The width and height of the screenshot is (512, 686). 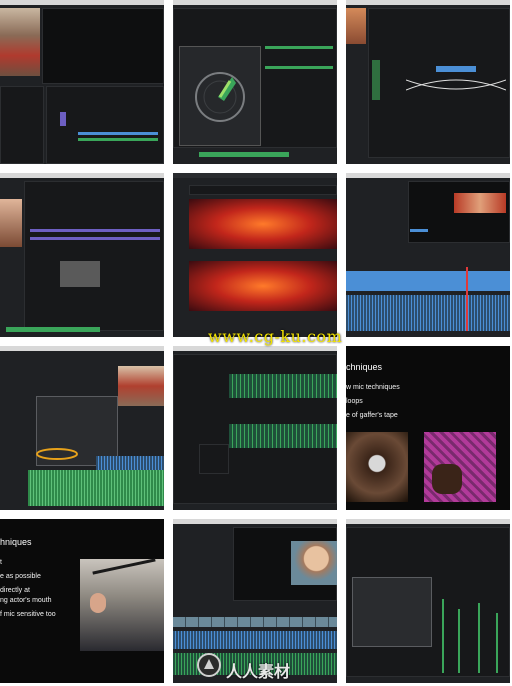 I want to click on slide-bullet: ng actor's mouth, so click(x=26, y=600).